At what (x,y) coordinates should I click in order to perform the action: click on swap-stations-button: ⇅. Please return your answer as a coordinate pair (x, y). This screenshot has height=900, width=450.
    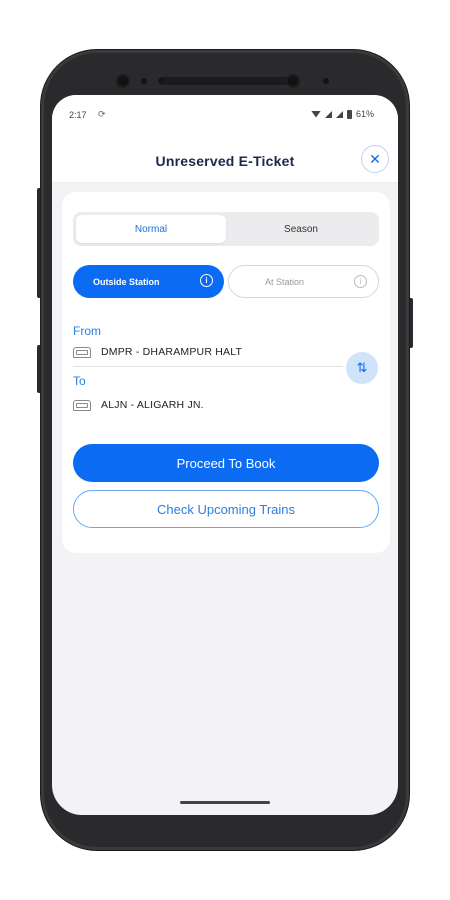
    Looking at the image, I should click on (362, 368).